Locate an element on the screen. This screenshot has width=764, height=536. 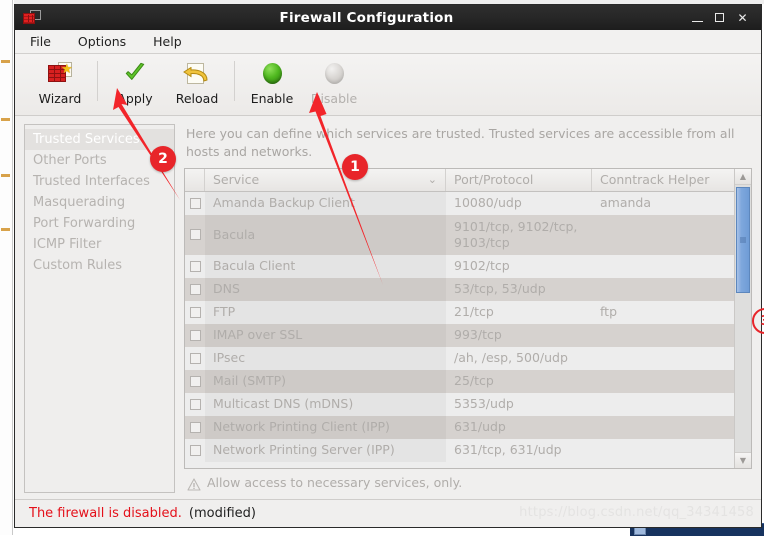
toolbar-wizard-label: Wizard is located at coordinates (60, 98).